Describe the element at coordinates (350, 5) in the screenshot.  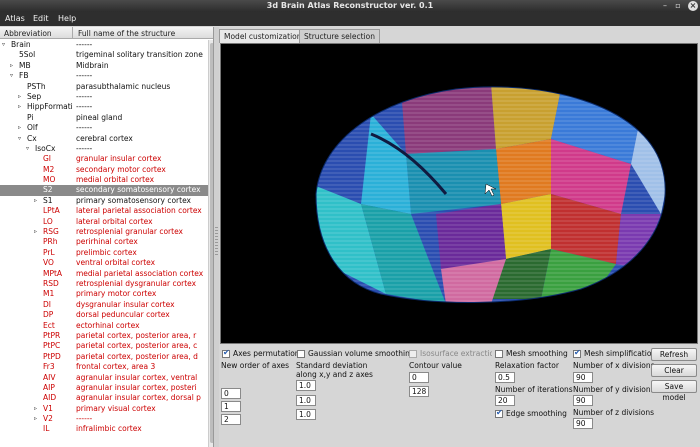
I see `window-title: 3d Brain Atlas Reconstructor ver. 0.1` at that location.